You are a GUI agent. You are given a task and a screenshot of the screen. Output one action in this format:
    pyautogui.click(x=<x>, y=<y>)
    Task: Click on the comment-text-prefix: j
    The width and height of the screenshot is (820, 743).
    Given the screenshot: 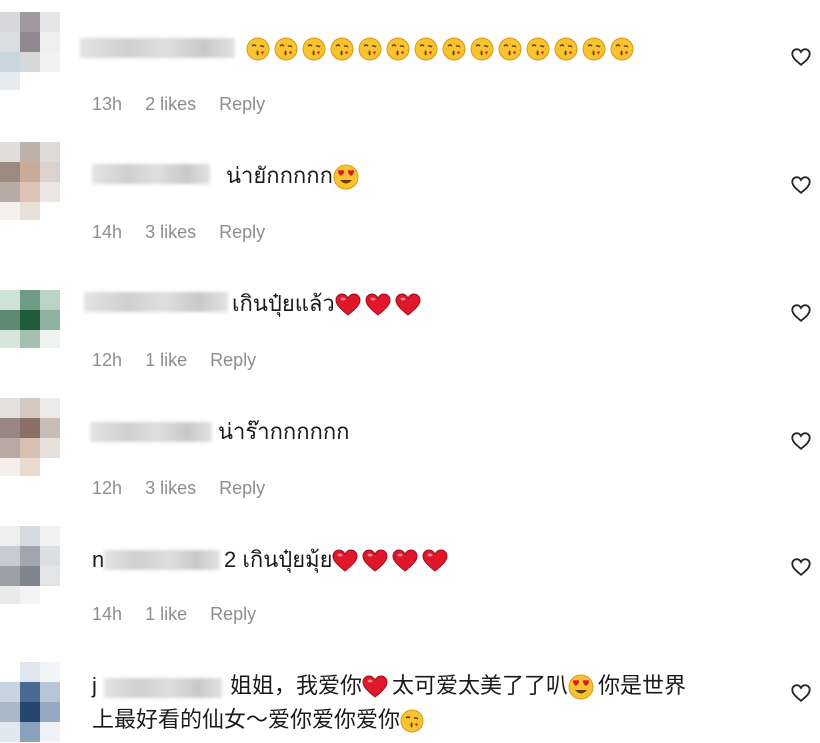 What is the action you would take?
    pyautogui.click(x=94, y=686)
    